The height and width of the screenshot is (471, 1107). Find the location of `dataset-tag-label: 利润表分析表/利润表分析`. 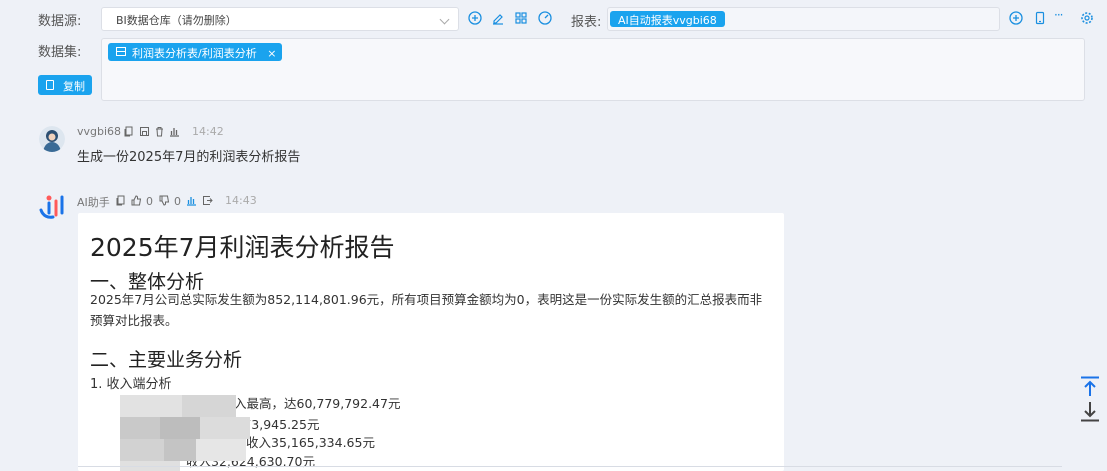

dataset-tag-label: 利润表分析表/利润表分析 is located at coordinates (194, 53).